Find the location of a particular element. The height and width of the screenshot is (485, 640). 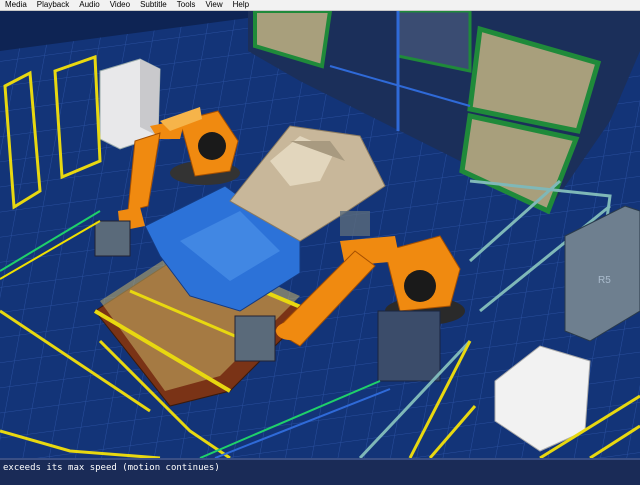

menu-video: Video is located at coordinates (120, 5).